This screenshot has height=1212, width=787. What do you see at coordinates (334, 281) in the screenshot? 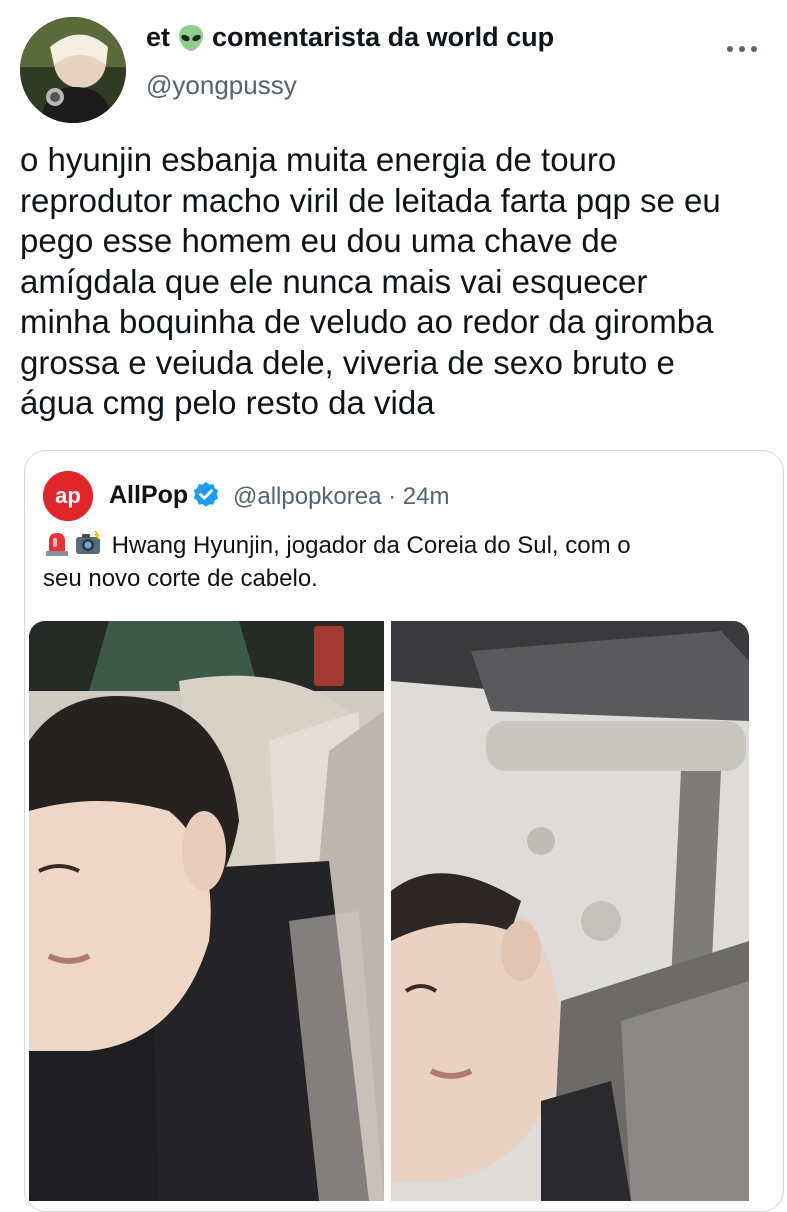
I see `tweet-line: amígdala que ele nunca mais vai esquecer` at bounding box center [334, 281].